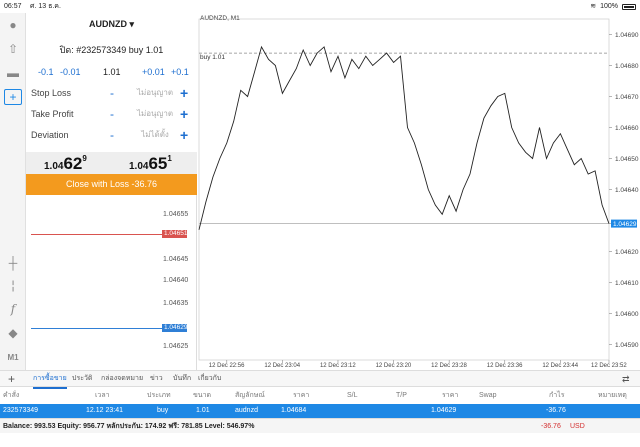  I want to click on col-symbol: สัญลักษณ์, so click(250, 395).